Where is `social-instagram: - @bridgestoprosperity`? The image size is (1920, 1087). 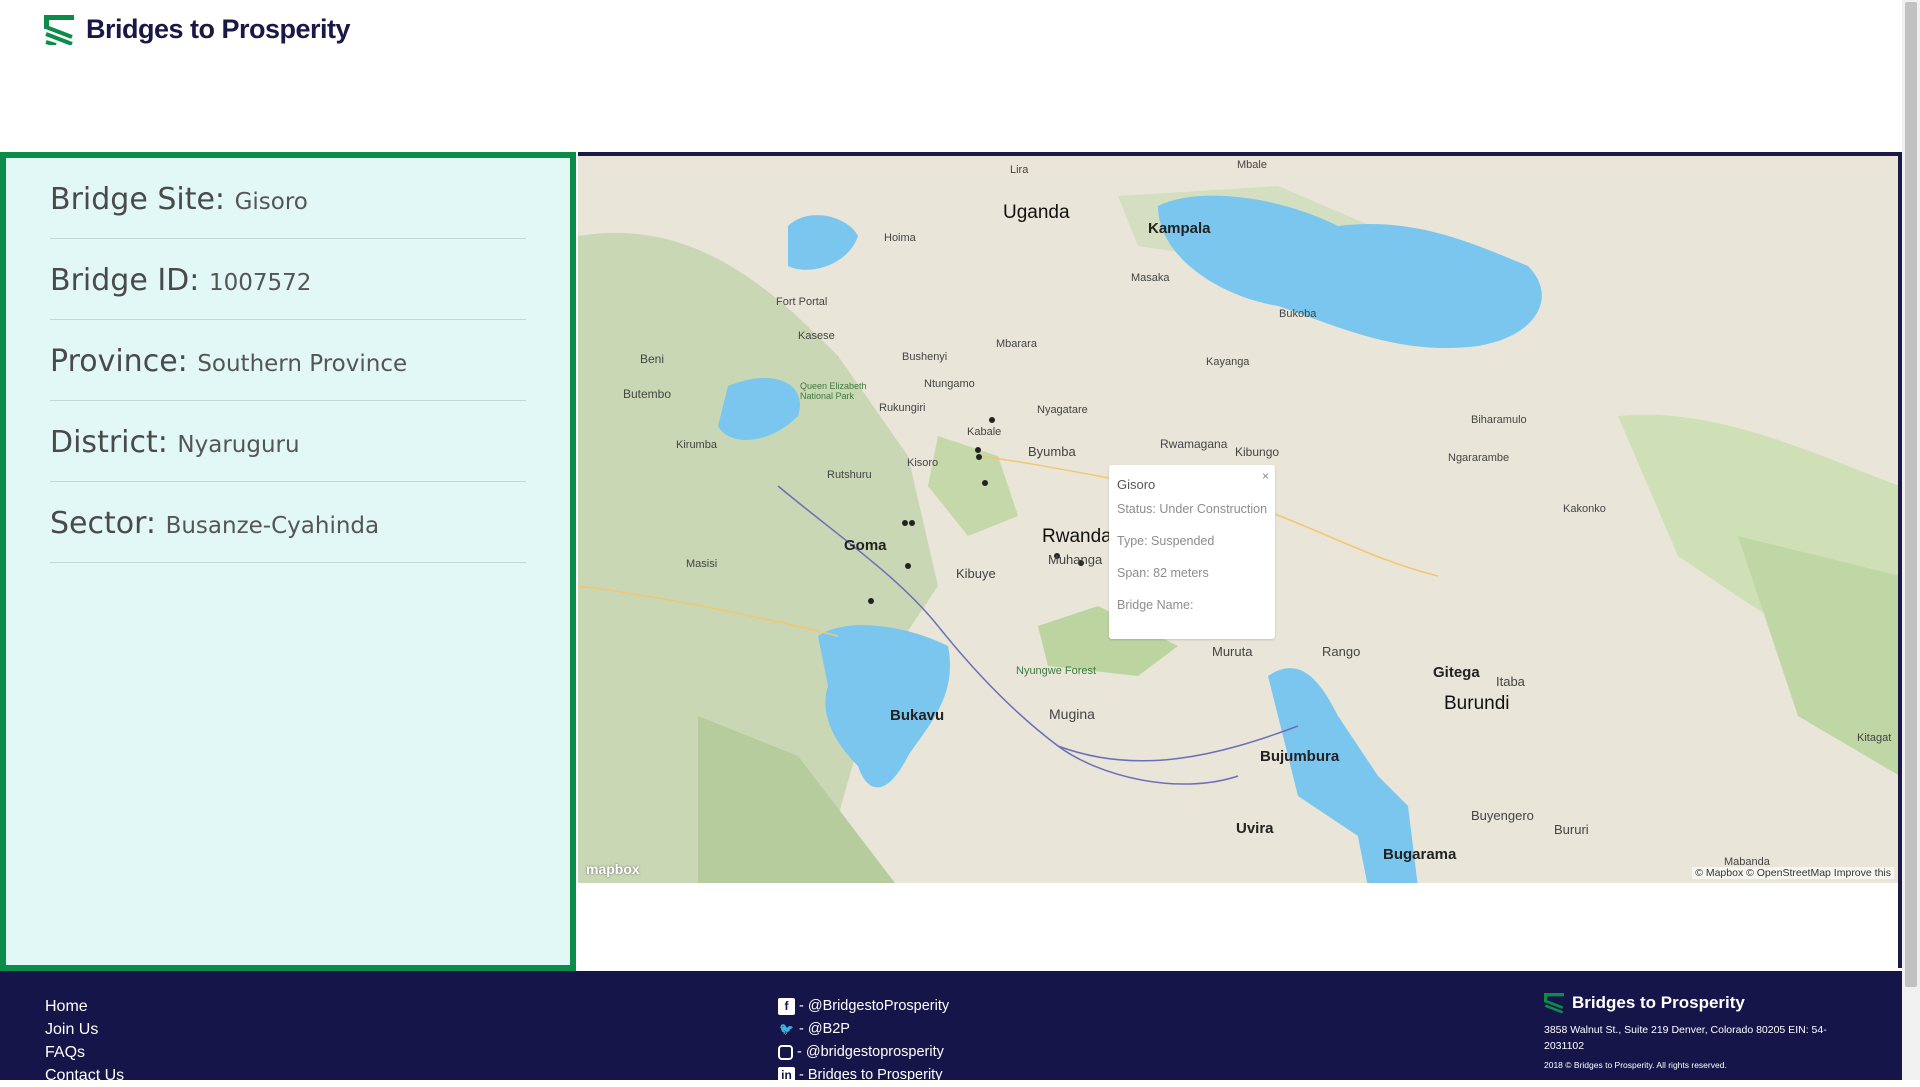 social-instagram: - @bridgestoprosperity is located at coordinates (863, 1052).